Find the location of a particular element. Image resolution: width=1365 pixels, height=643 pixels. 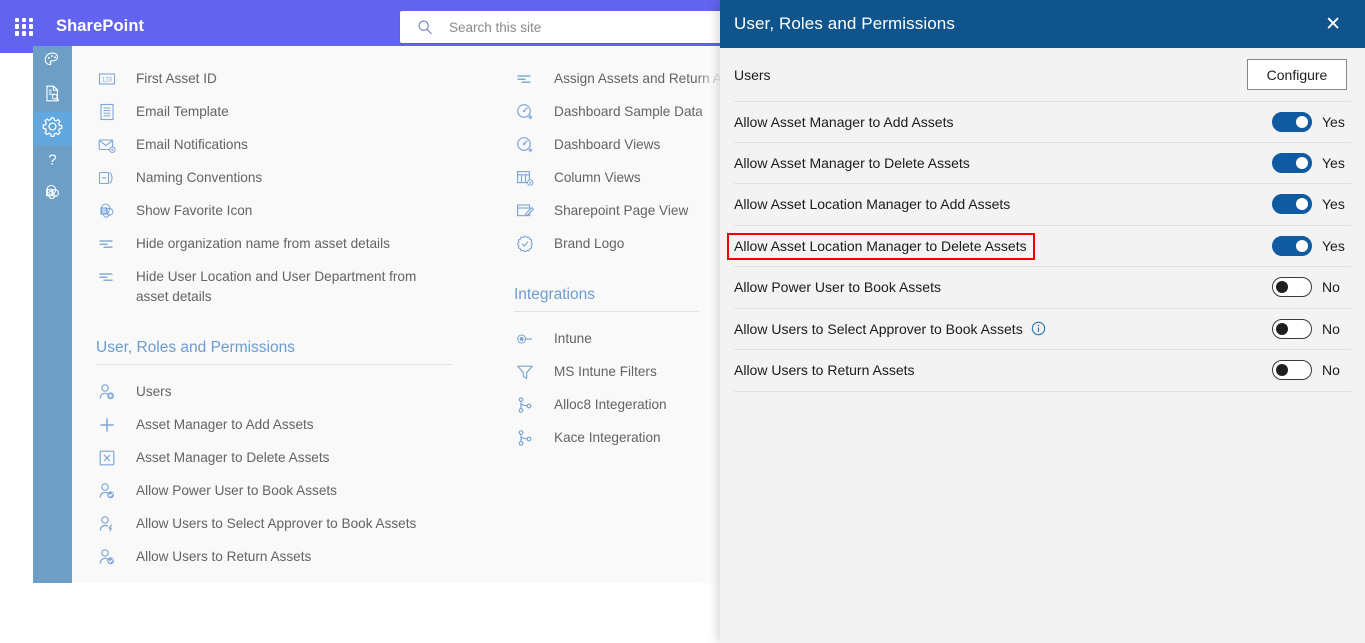

settings-item: Allow Power User to Book Assets is located at coordinates (274, 490).